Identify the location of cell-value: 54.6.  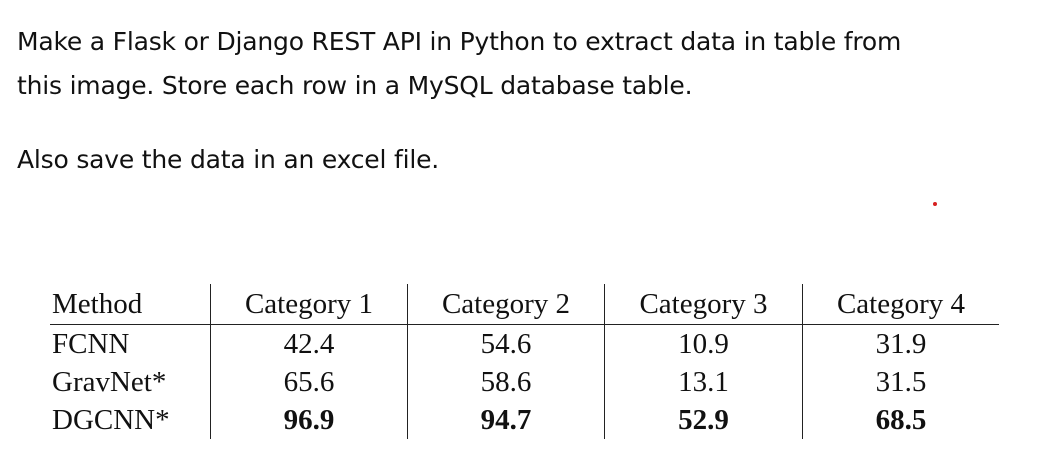
(506, 343).